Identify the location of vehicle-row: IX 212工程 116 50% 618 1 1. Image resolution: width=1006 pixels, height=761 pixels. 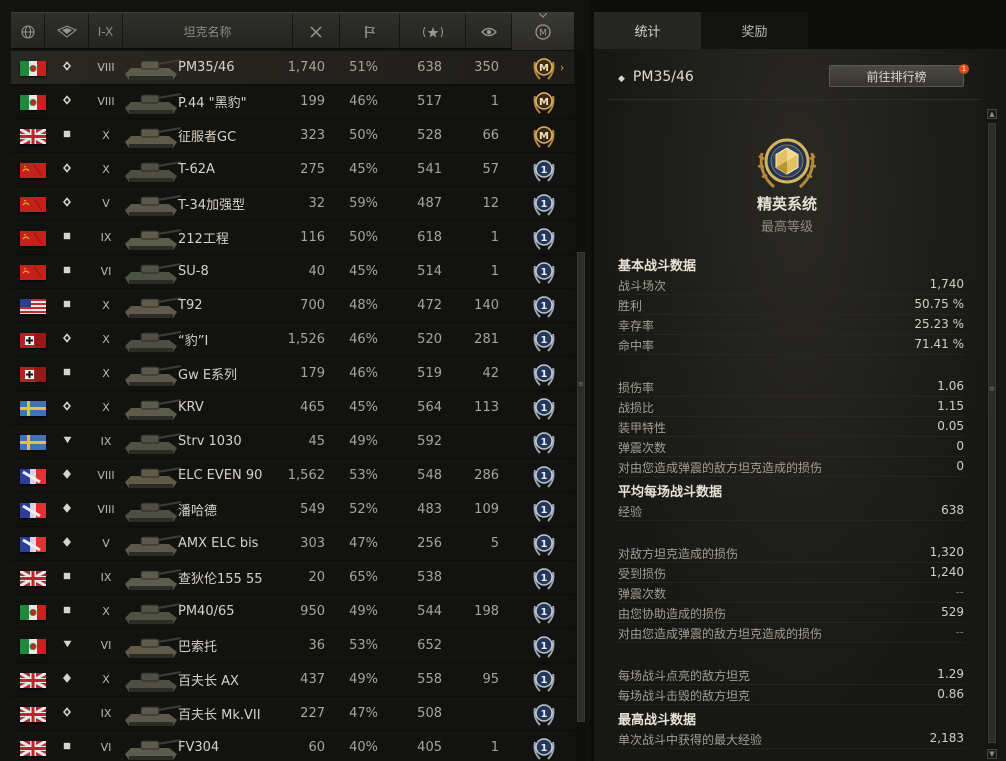
(292, 238).